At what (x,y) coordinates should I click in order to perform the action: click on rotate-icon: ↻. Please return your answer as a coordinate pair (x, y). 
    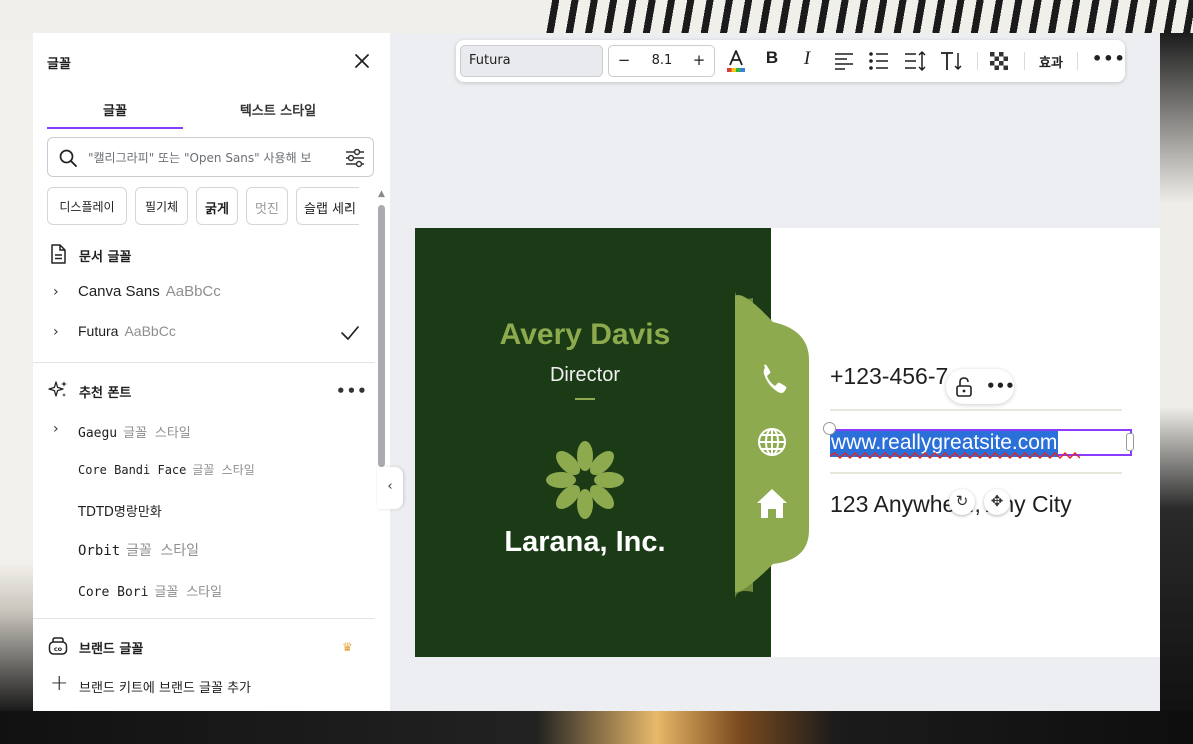
    Looking at the image, I should click on (962, 502).